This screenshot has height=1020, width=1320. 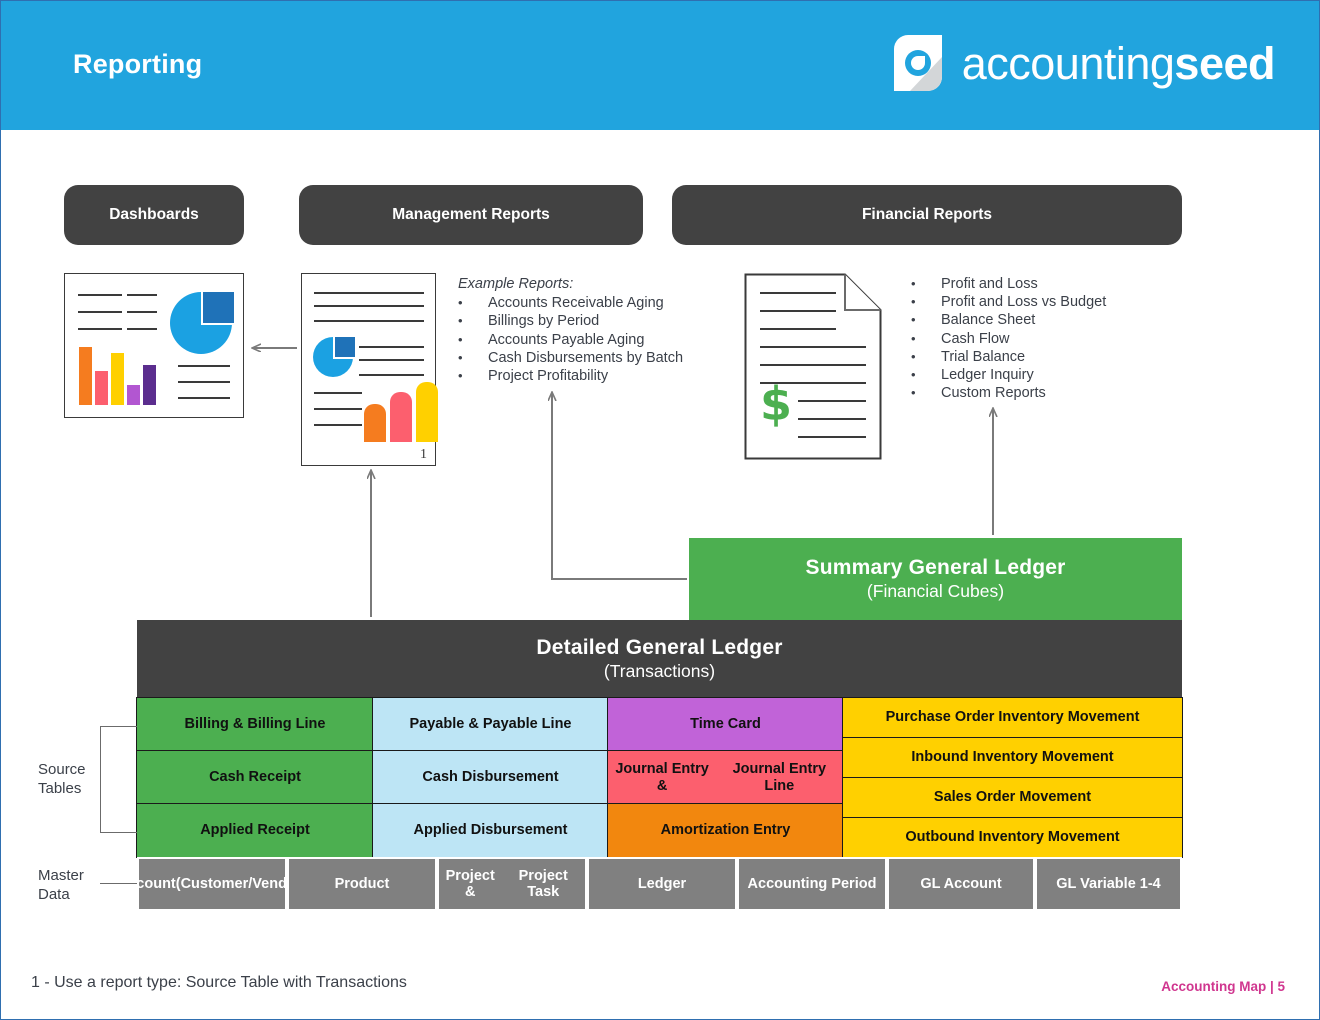 I want to click on brand-name-bold: seed, so click(x=1224, y=63).